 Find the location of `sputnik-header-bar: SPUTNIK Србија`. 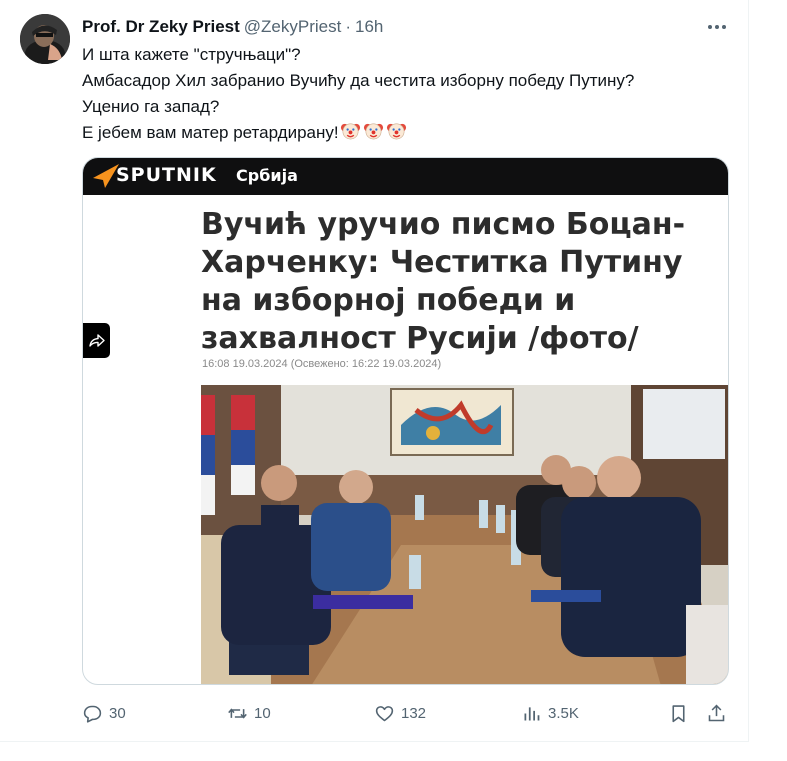

sputnik-header-bar: SPUTNIK Србија is located at coordinates (405, 176).